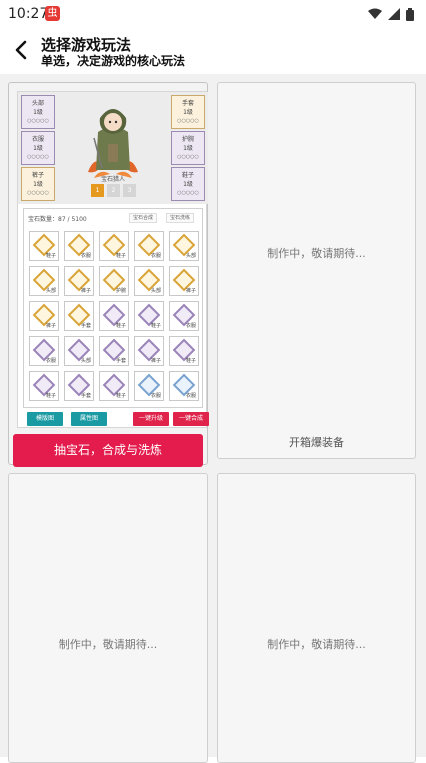 The image size is (426, 763). What do you see at coordinates (410, 14) in the screenshot?
I see `battery-icon` at bounding box center [410, 14].